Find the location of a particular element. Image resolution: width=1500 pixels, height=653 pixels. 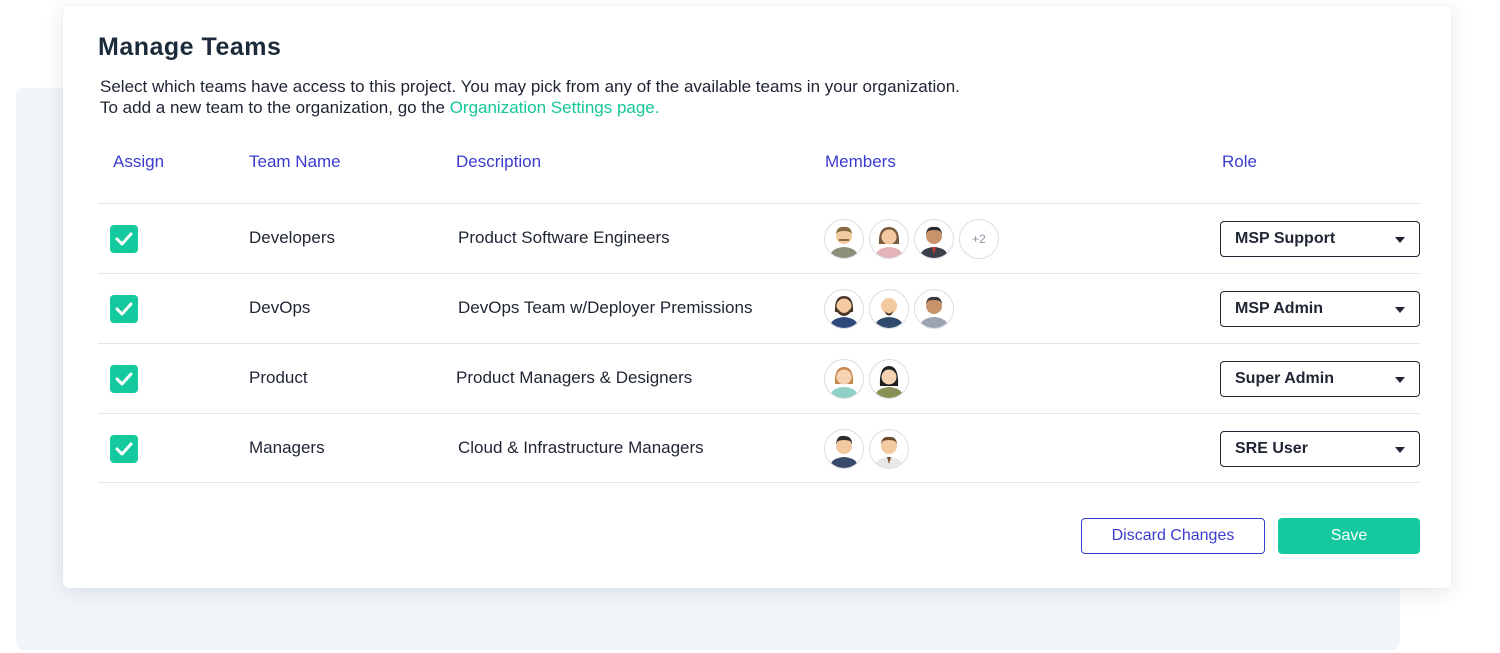

role-select-value: Super Admin is located at coordinates (1284, 378).